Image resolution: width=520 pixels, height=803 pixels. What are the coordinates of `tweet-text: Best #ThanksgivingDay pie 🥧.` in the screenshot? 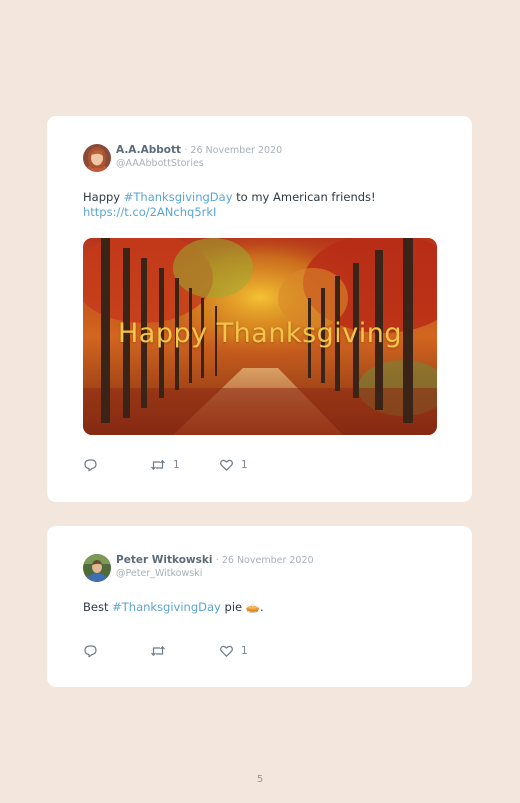 It's located at (263, 607).